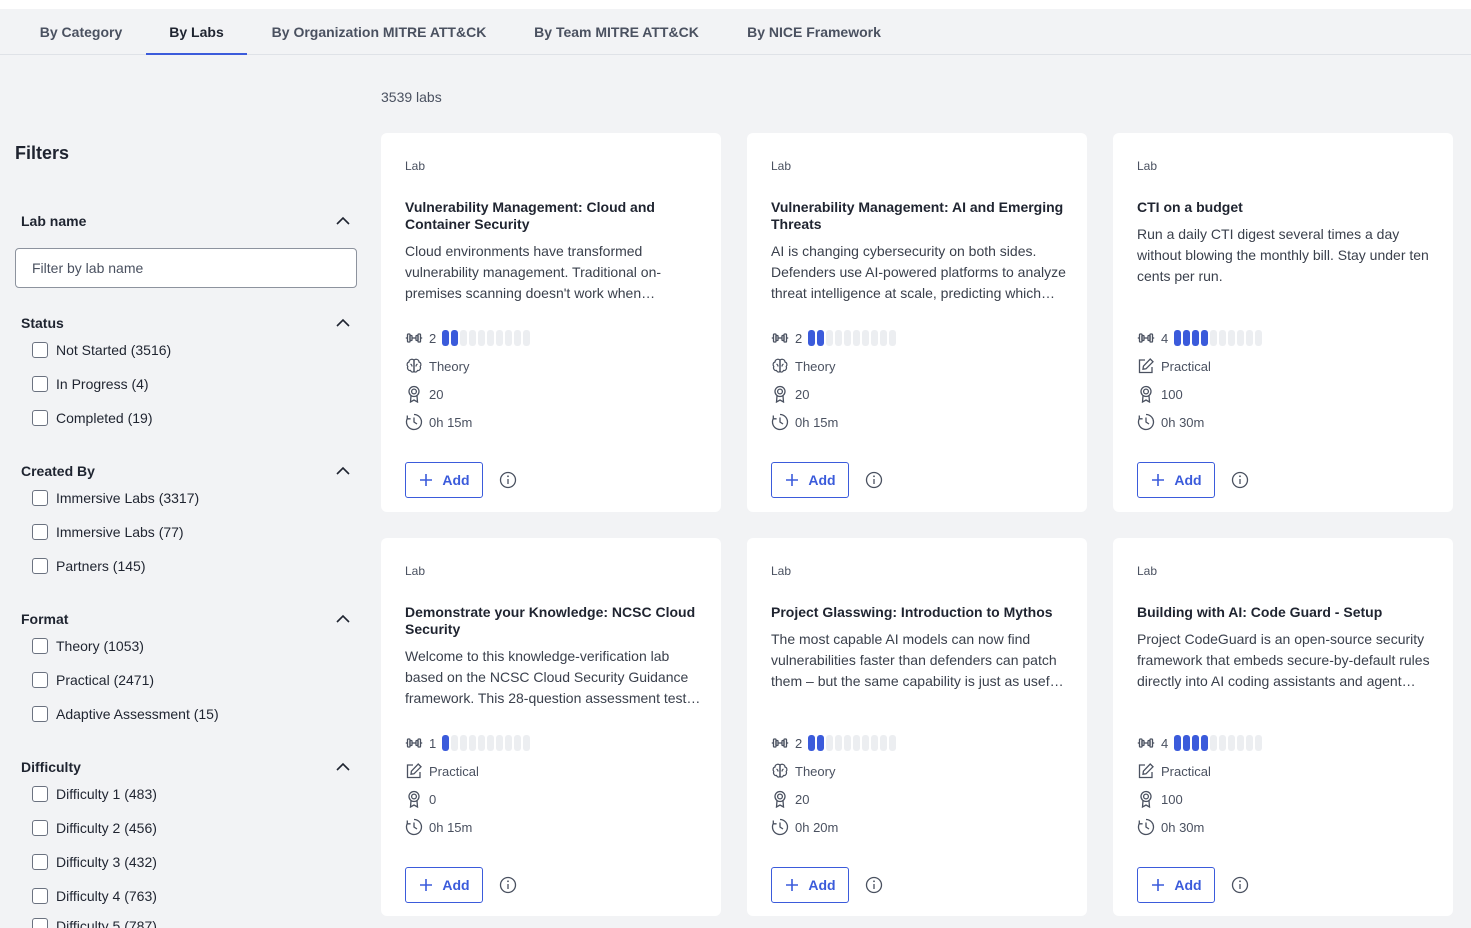 Image resolution: width=1471 pixels, height=928 pixels. What do you see at coordinates (186, 221) in the screenshot?
I see `lab-name-section-header: Lab name` at bounding box center [186, 221].